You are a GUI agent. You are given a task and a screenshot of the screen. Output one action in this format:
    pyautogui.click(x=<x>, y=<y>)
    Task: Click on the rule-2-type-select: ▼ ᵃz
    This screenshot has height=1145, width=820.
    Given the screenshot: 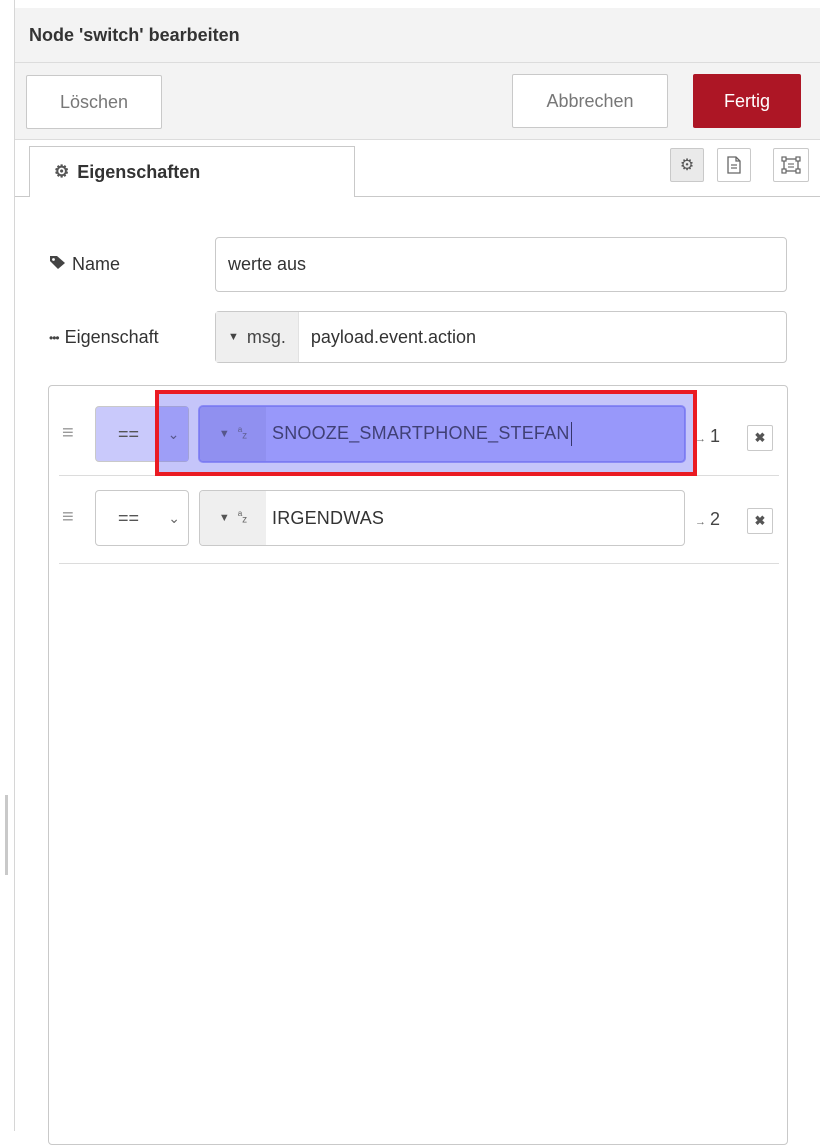 What is the action you would take?
    pyautogui.click(x=233, y=518)
    